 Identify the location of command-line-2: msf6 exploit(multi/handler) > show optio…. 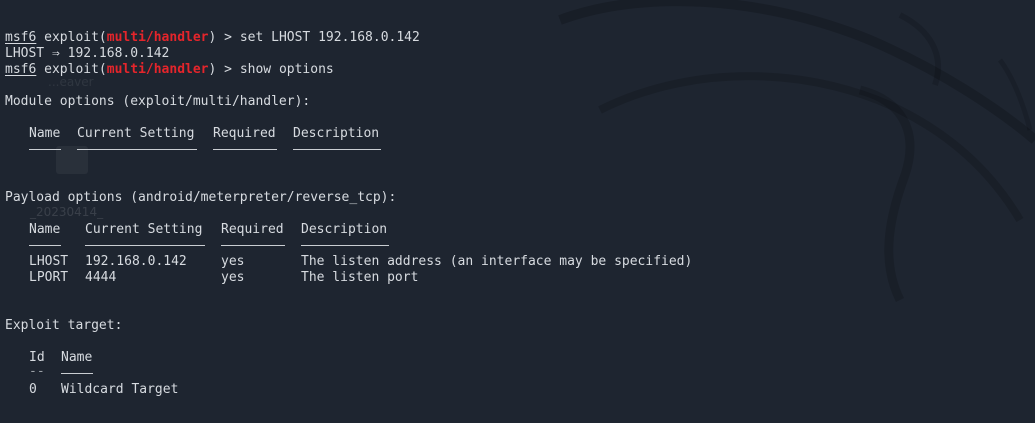
(169, 69).